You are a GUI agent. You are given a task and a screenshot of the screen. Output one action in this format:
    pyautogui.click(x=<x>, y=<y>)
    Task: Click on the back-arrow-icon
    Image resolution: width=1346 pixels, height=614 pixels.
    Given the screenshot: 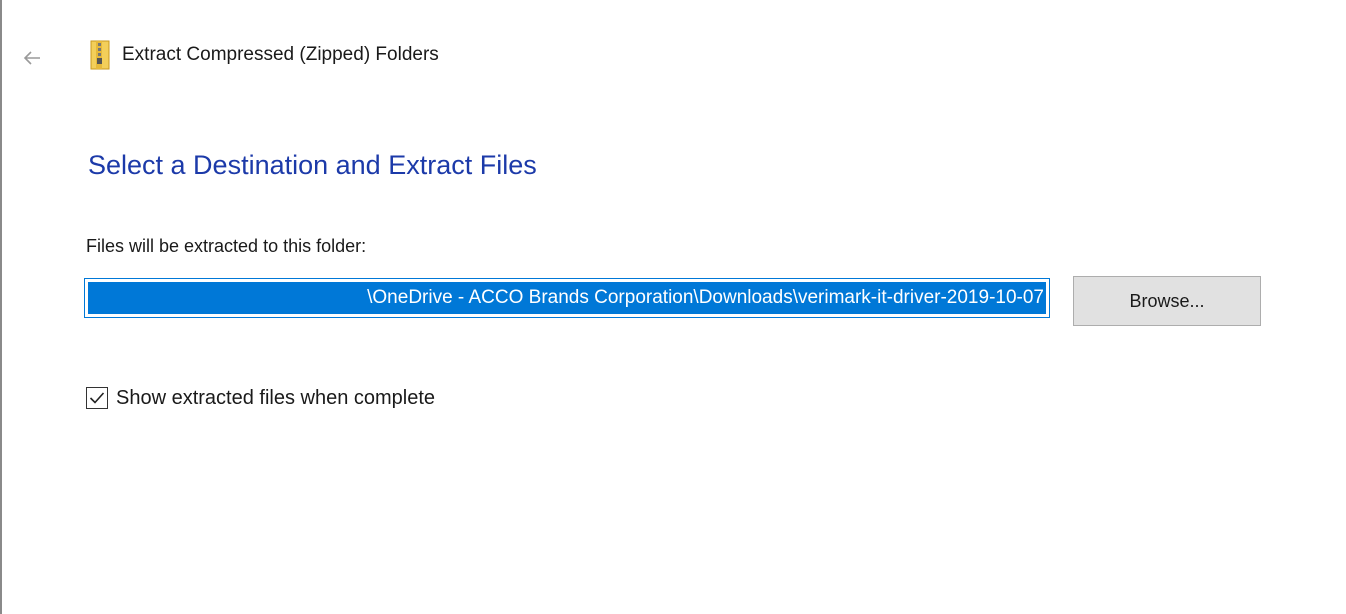 What is the action you would take?
    pyautogui.click(x=31, y=58)
    